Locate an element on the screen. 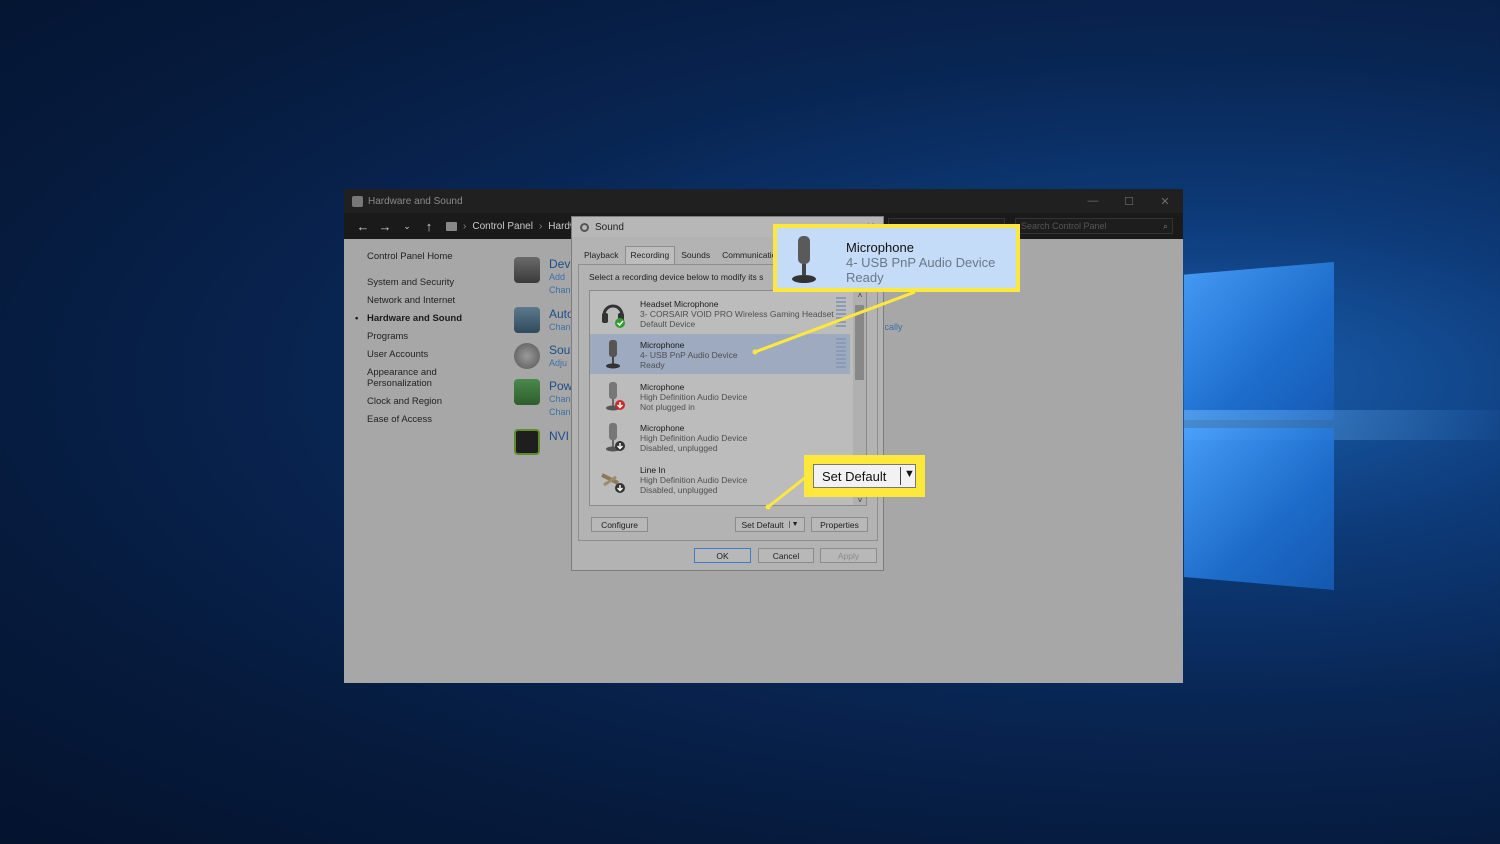  speaker-icon is located at coordinates (527, 356).